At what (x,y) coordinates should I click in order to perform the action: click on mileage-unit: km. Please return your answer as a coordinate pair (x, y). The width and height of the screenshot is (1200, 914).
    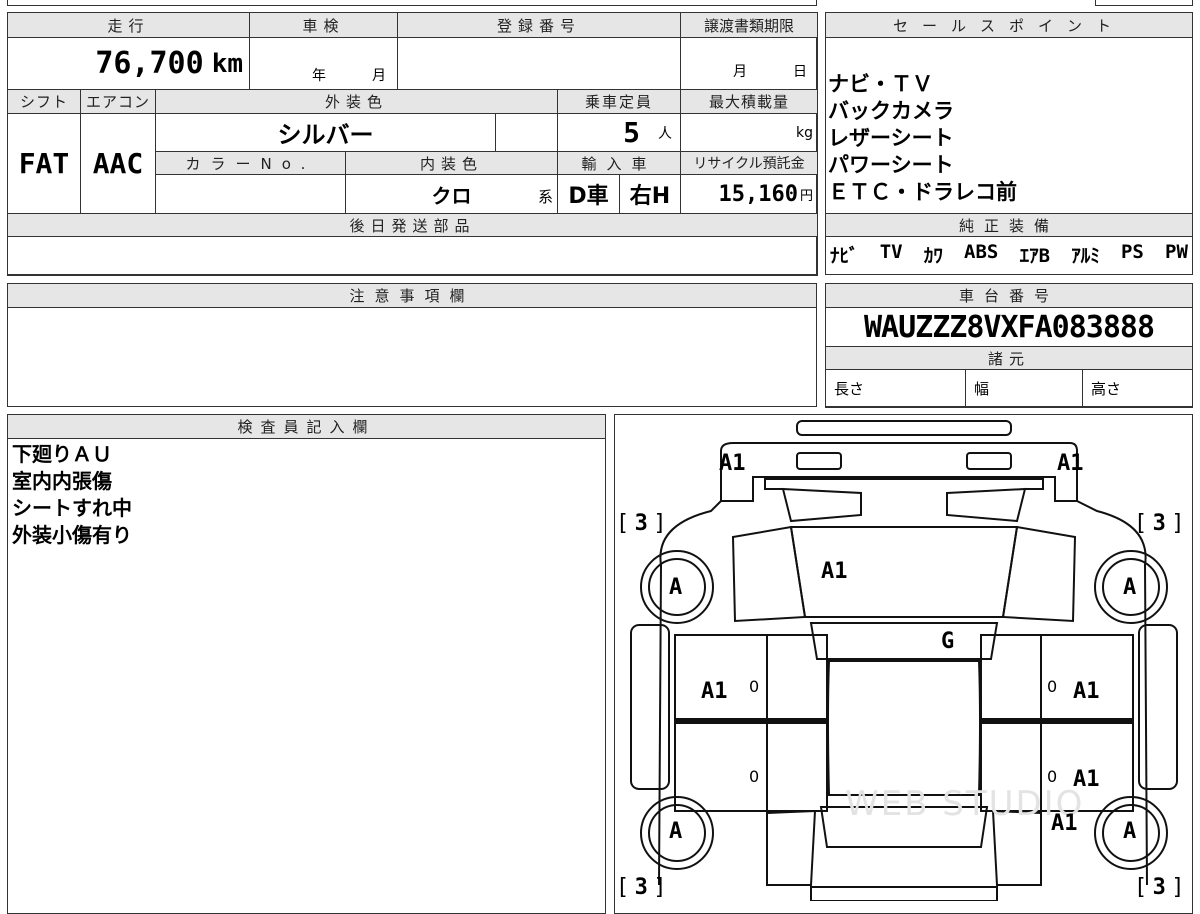
    Looking at the image, I should click on (227, 63).